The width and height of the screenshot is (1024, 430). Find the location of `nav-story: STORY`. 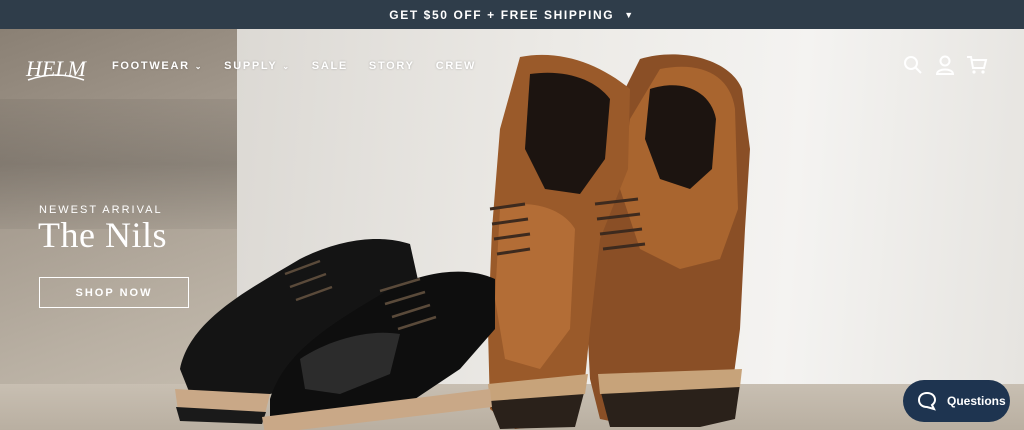

nav-story: STORY is located at coordinates (392, 66).